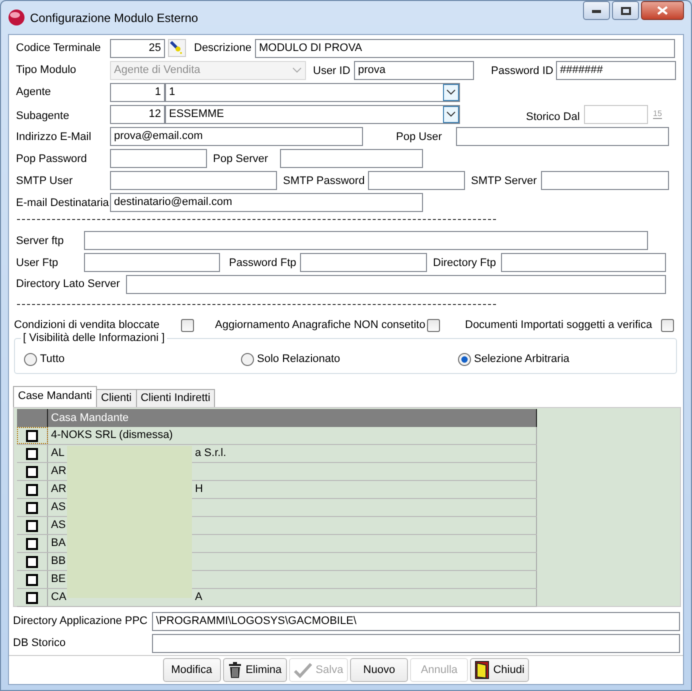 The height and width of the screenshot is (691, 692). I want to click on toolbar-button: Nuovo, so click(379, 670).